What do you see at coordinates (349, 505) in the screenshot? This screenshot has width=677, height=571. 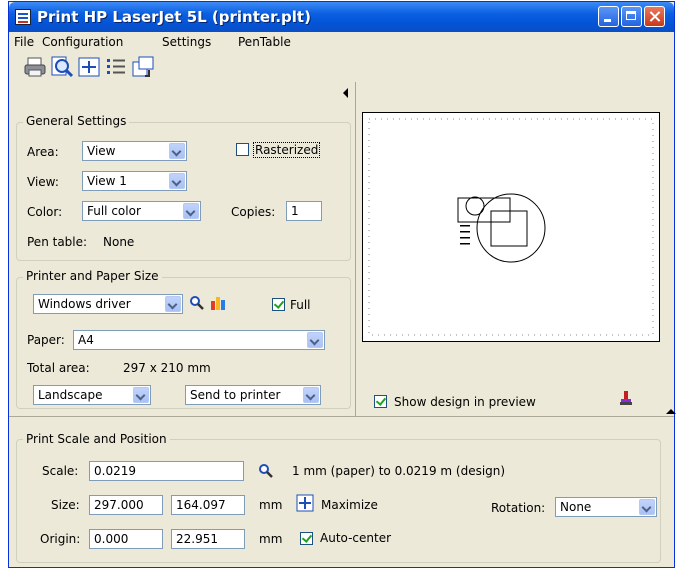 I see `maximize-label: Maximize` at bounding box center [349, 505].